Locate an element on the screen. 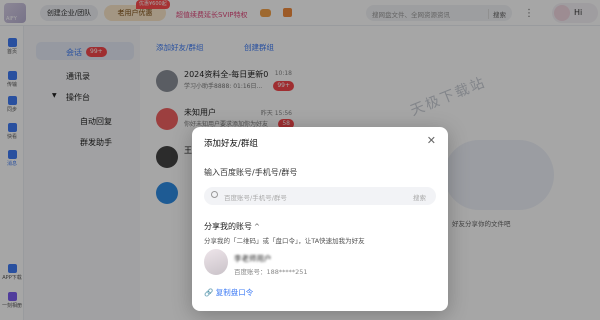  share-account-toggle: 分享我的账号 ^ is located at coordinates (232, 226).